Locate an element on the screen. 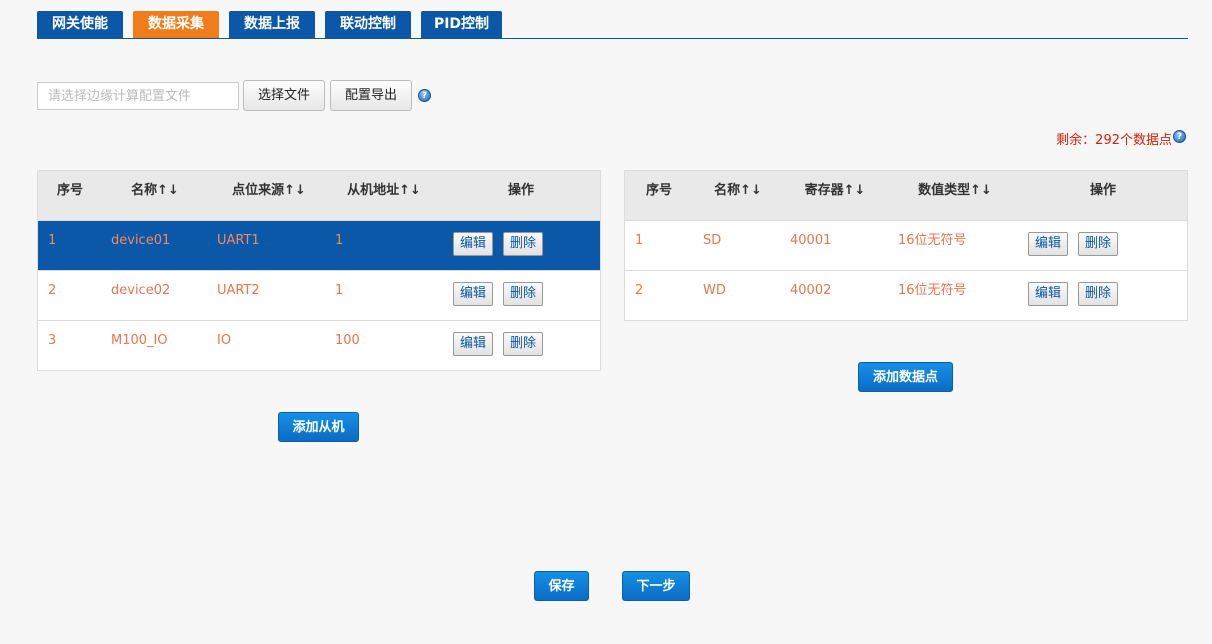 The height and width of the screenshot is (644, 1212). remaining-points-text: 剩余：292个数据点 is located at coordinates (1114, 138).